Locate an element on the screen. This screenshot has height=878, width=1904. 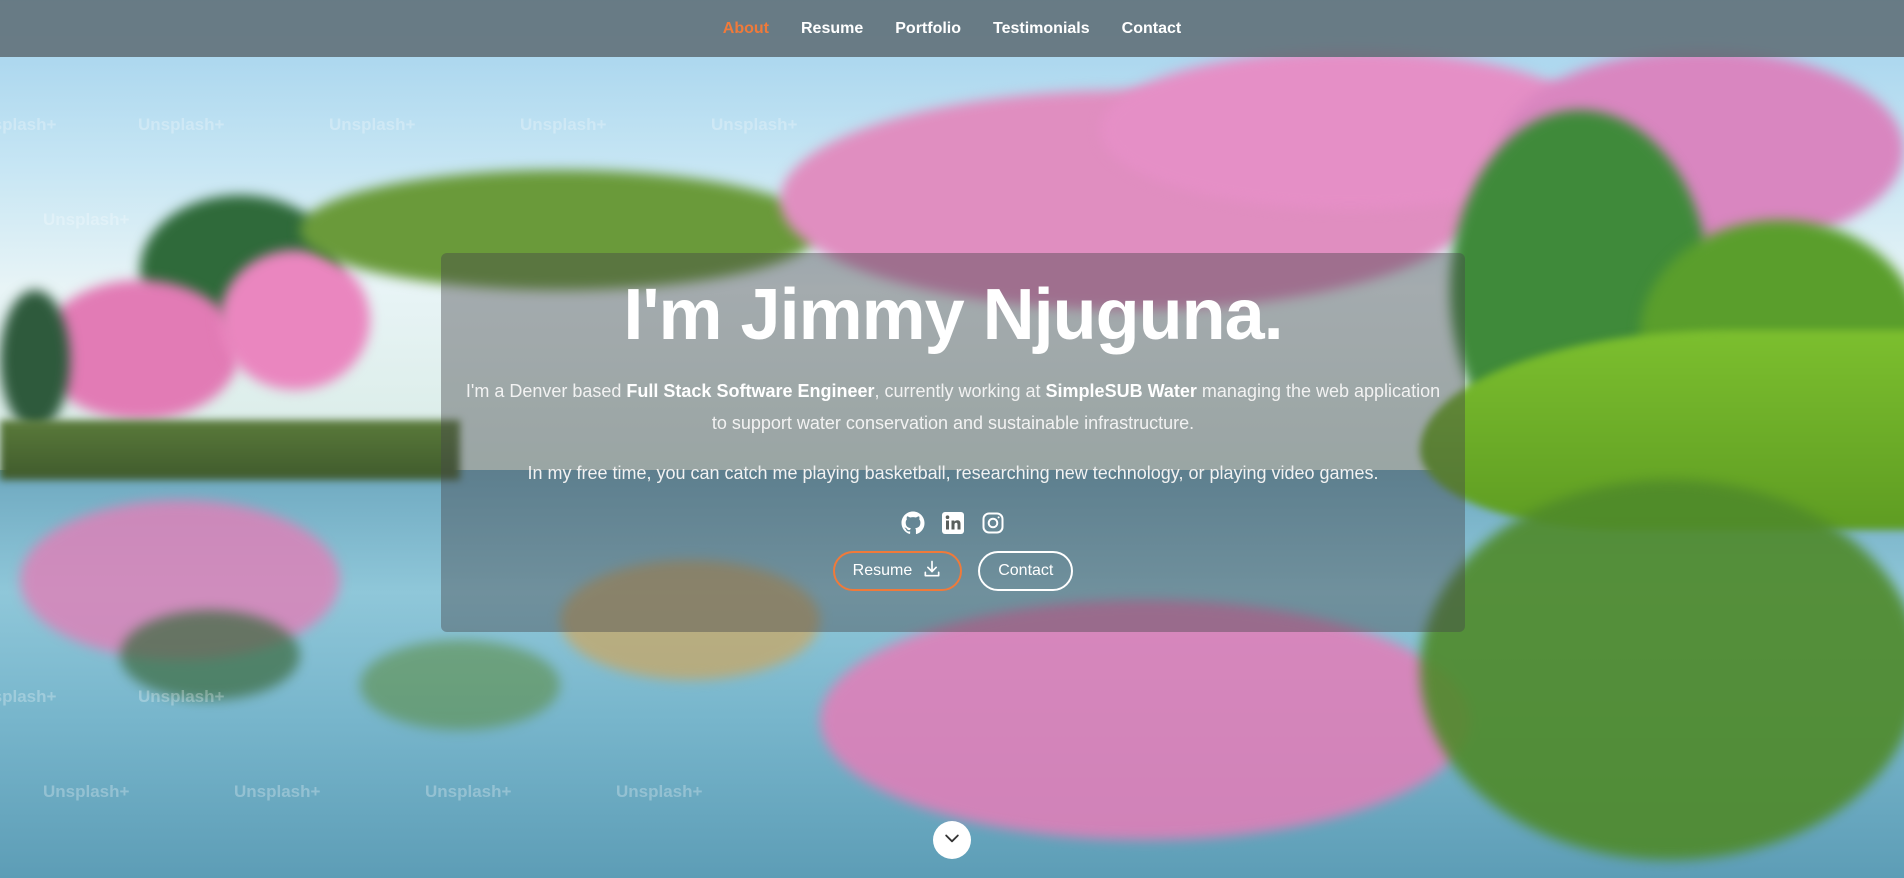
nav-about: About is located at coordinates (746, 29).